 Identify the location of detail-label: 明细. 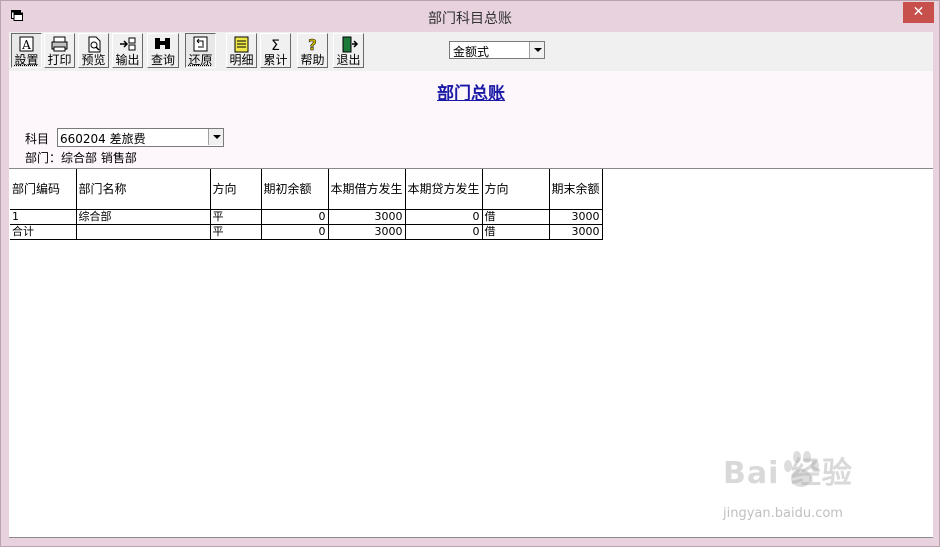
(241, 60).